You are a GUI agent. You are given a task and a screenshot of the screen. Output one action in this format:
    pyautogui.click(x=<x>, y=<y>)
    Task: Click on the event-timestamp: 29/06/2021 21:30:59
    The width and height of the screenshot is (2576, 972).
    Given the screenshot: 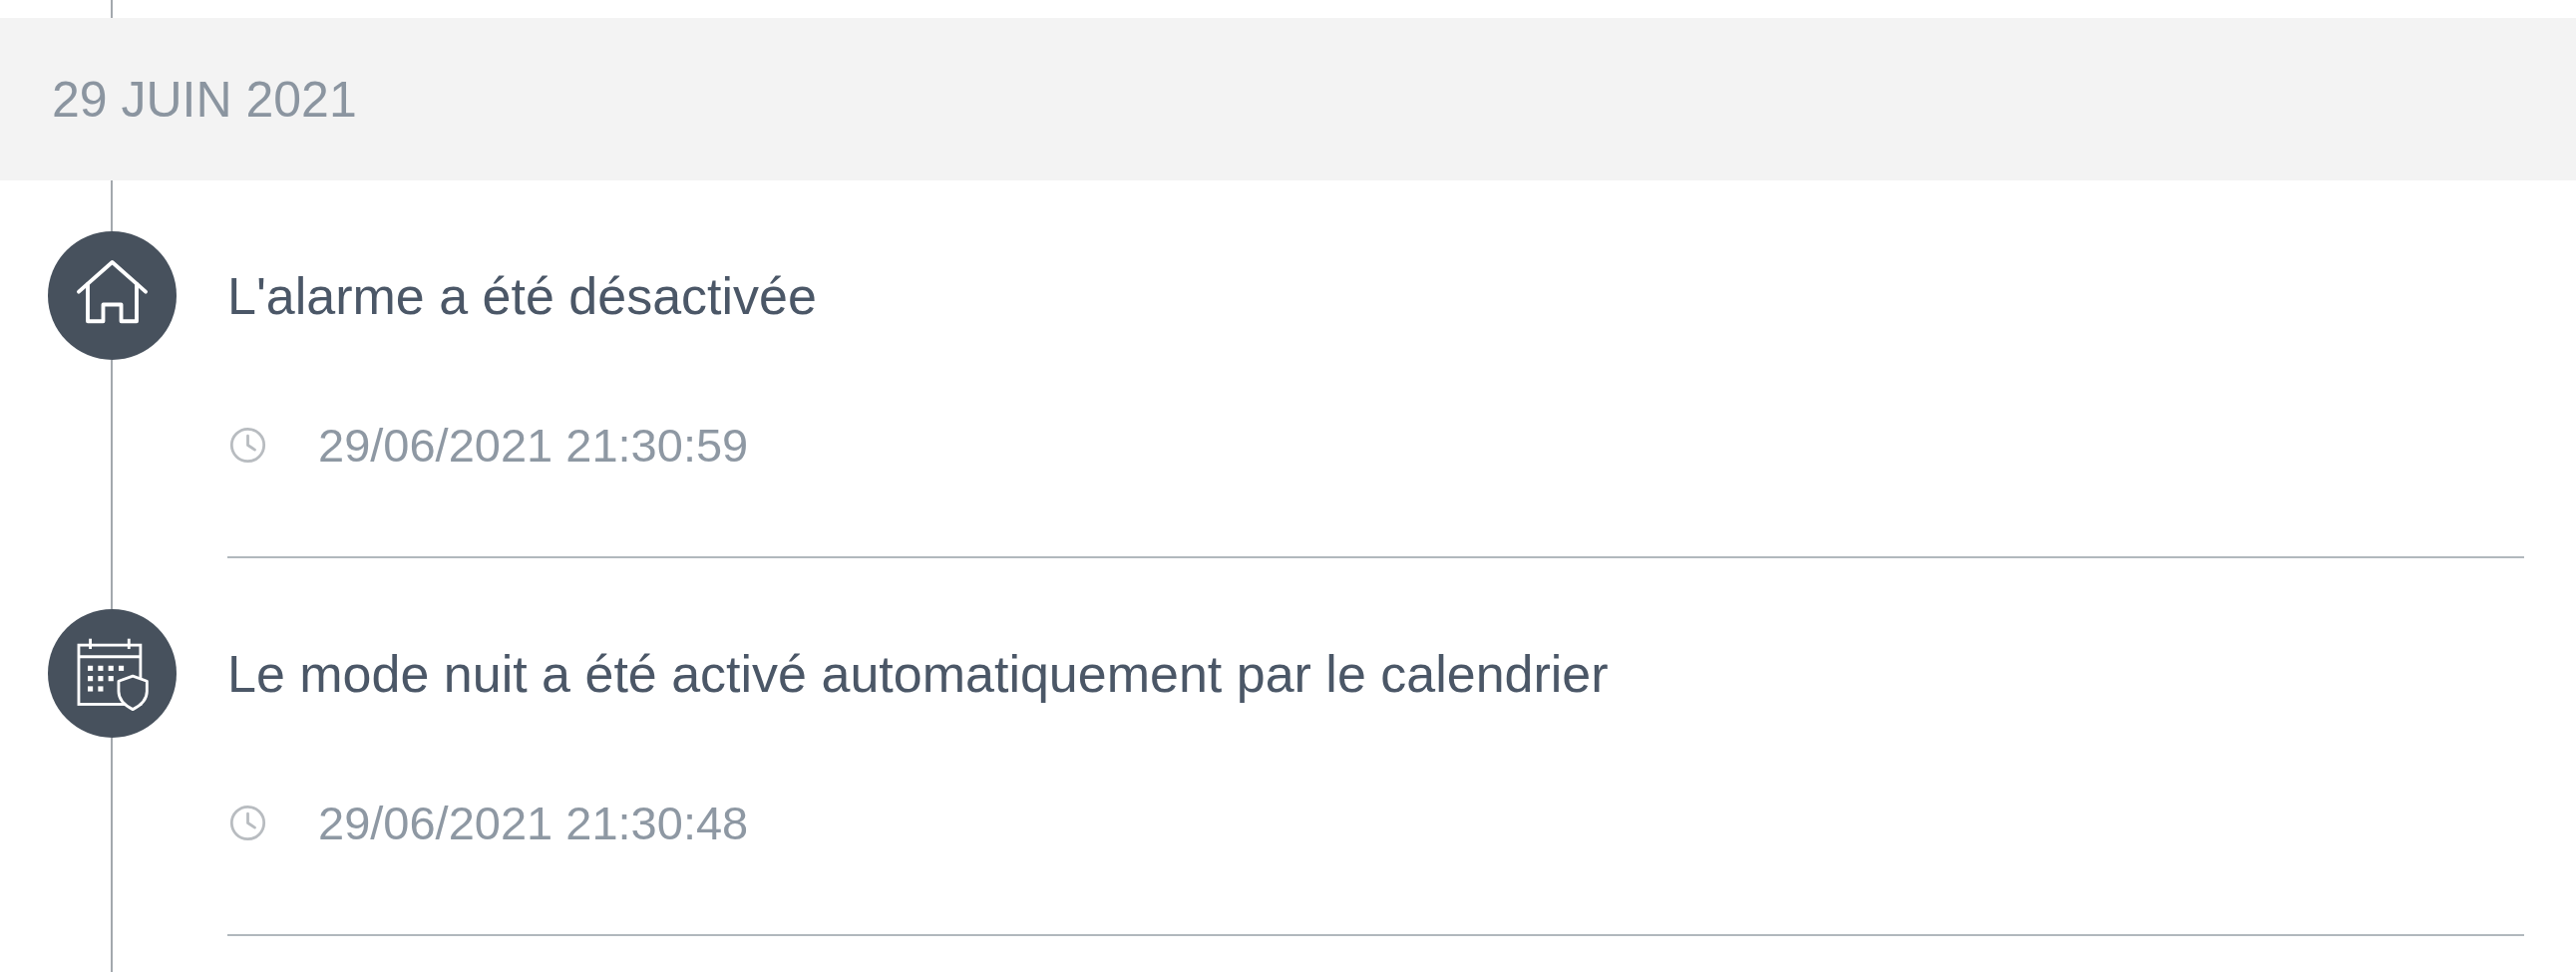 What is the action you would take?
    pyautogui.click(x=533, y=445)
    